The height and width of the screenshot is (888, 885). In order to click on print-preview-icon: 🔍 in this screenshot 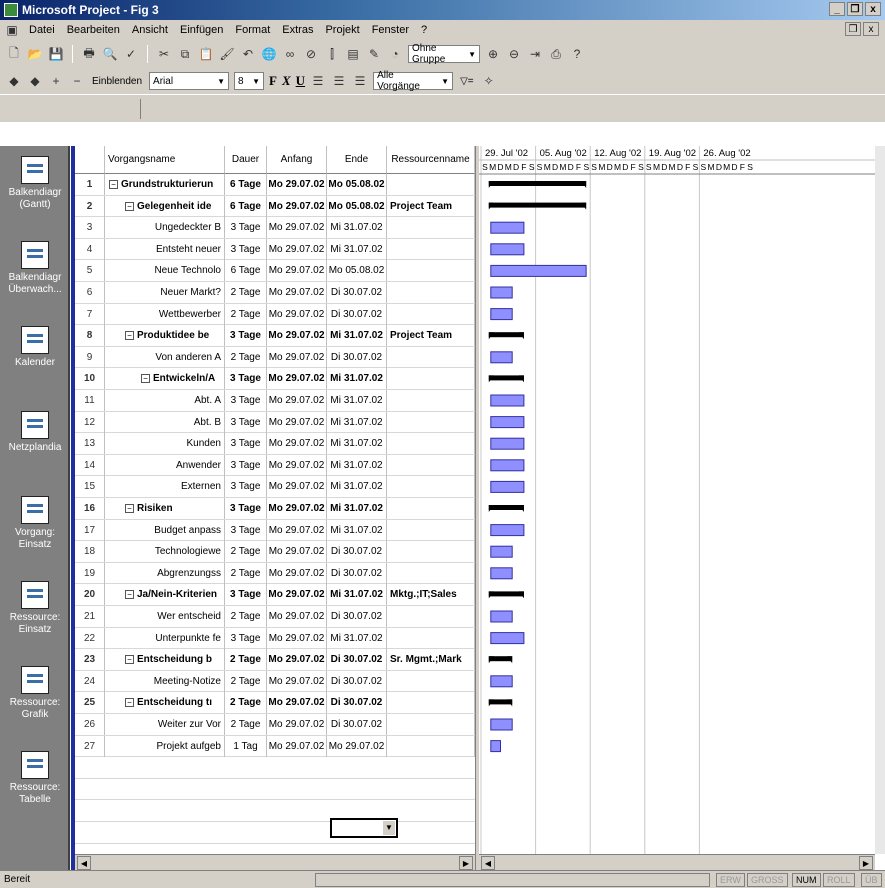, I will do `click(110, 54)`.